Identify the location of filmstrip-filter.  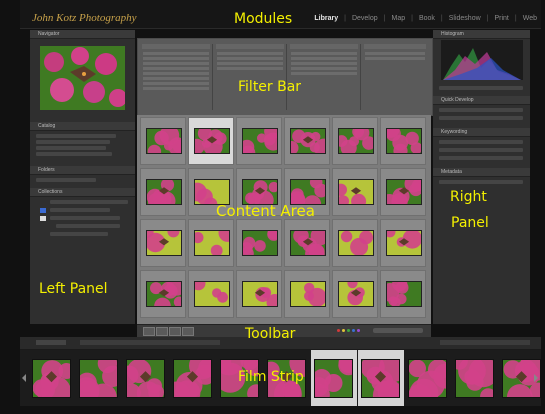
(485, 342).